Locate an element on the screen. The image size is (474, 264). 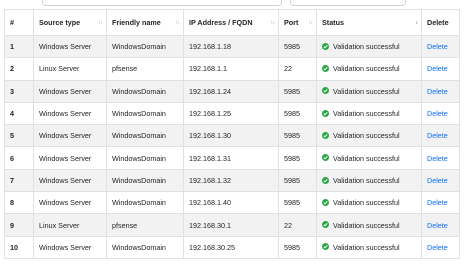
row-number: 10 is located at coordinates (19, 247).